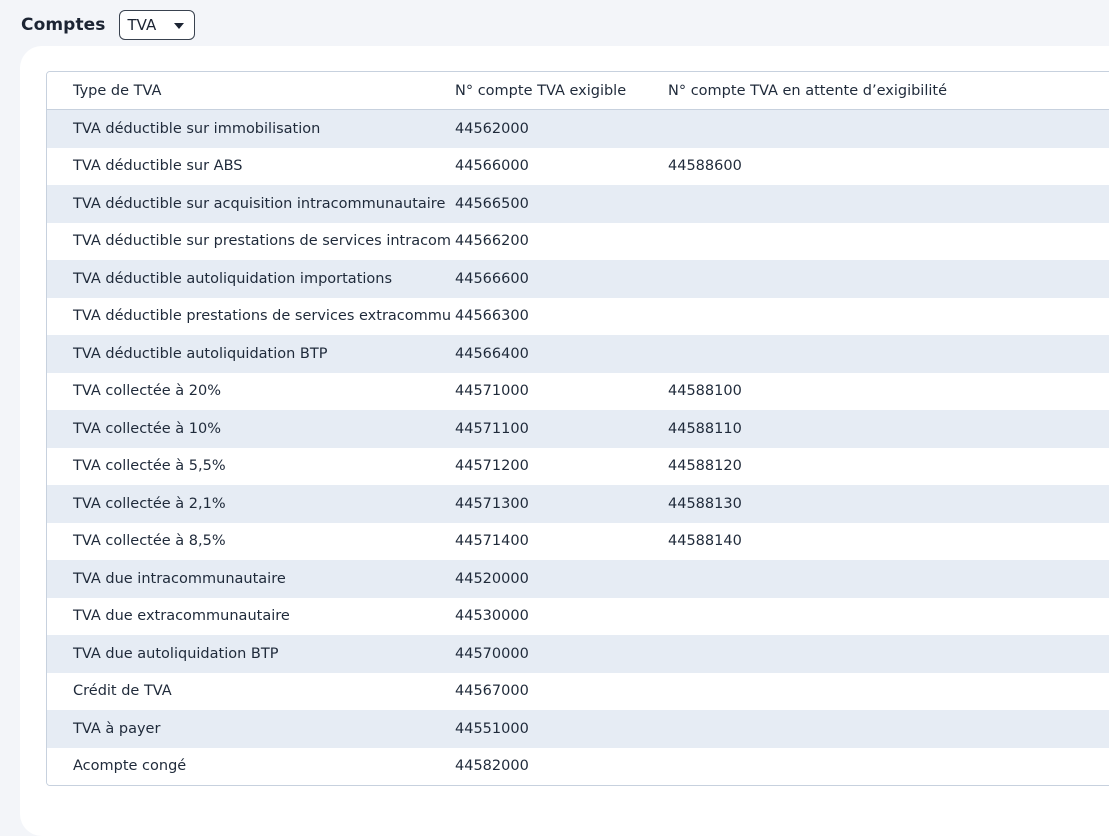 The height and width of the screenshot is (836, 1109). What do you see at coordinates (578, 166) in the screenshot?
I see `table-row: TVA déductible sur ABS 44566000 44588600` at bounding box center [578, 166].